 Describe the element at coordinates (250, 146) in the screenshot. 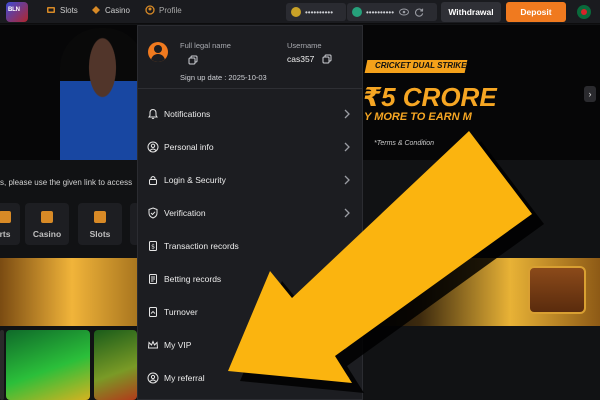

I see `menu-item-personal-info: Personal info` at that location.